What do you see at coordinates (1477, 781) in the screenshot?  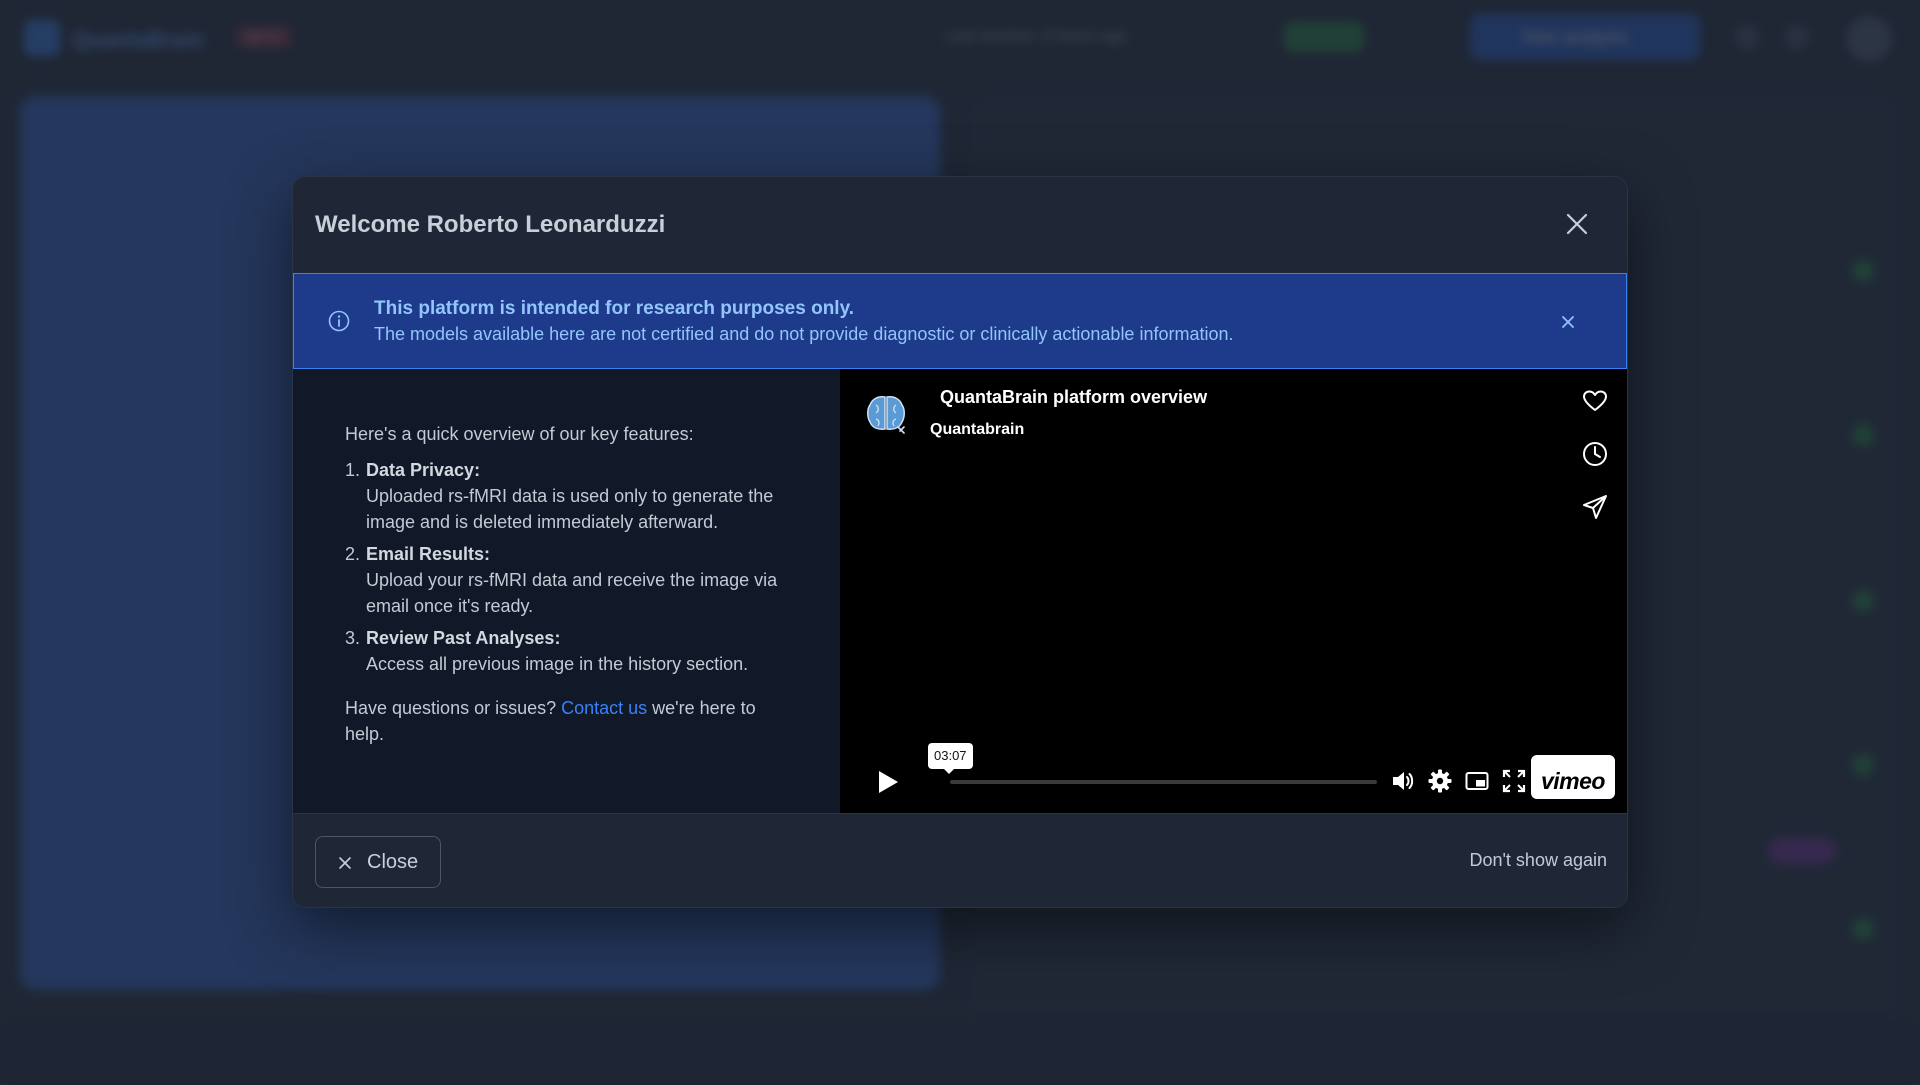 I see `picture-in-picture-icon` at bounding box center [1477, 781].